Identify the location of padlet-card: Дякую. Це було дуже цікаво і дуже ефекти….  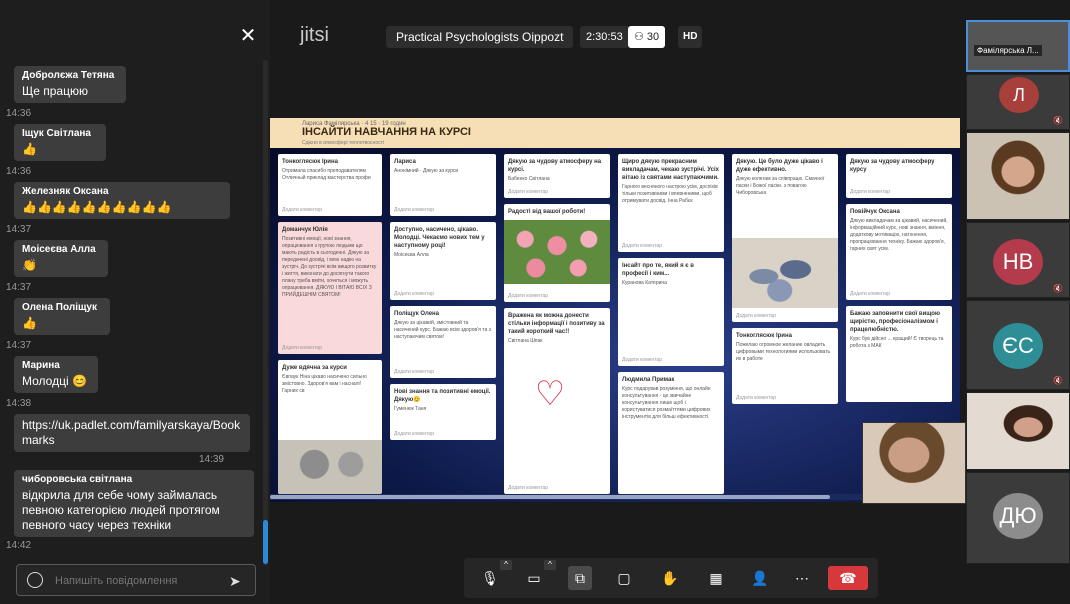
(785, 238).